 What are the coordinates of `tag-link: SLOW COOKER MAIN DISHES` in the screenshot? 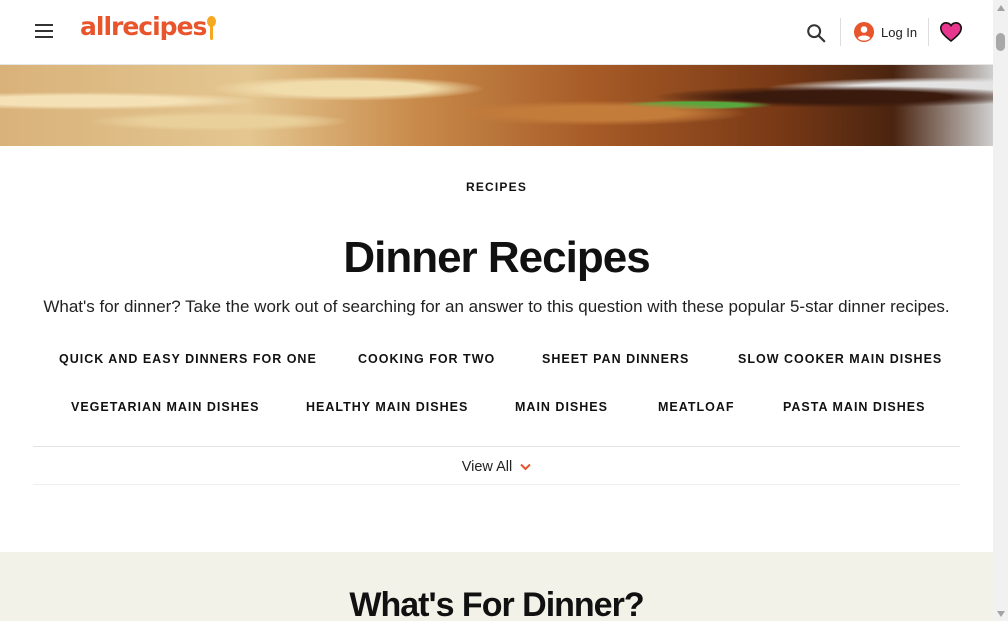 It's located at (840, 359).